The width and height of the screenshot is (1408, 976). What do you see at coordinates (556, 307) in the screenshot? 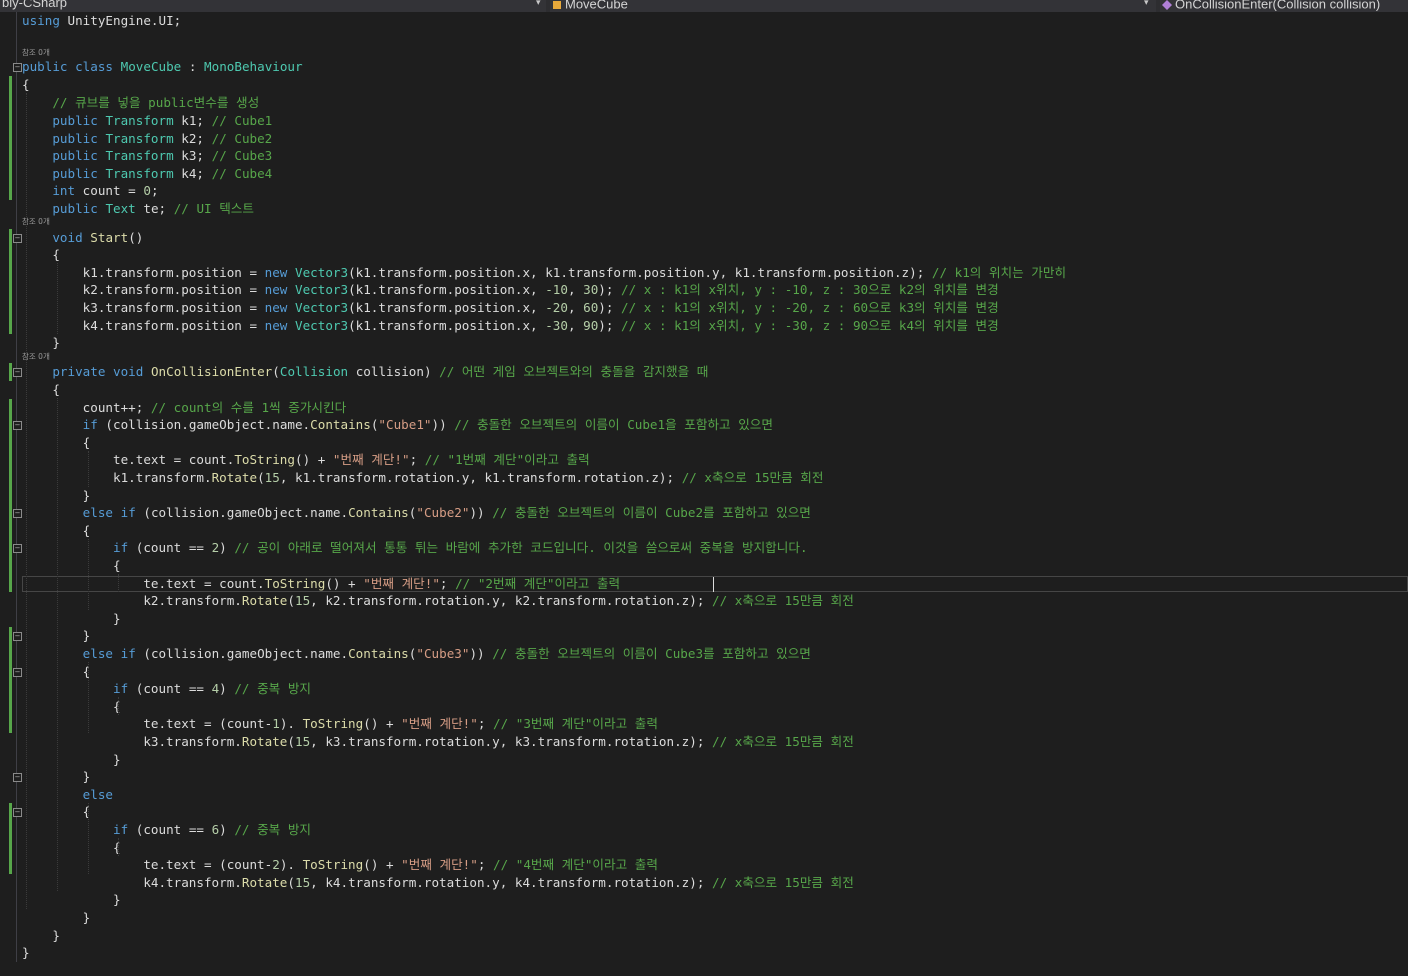
I see `code-token: -20` at bounding box center [556, 307].